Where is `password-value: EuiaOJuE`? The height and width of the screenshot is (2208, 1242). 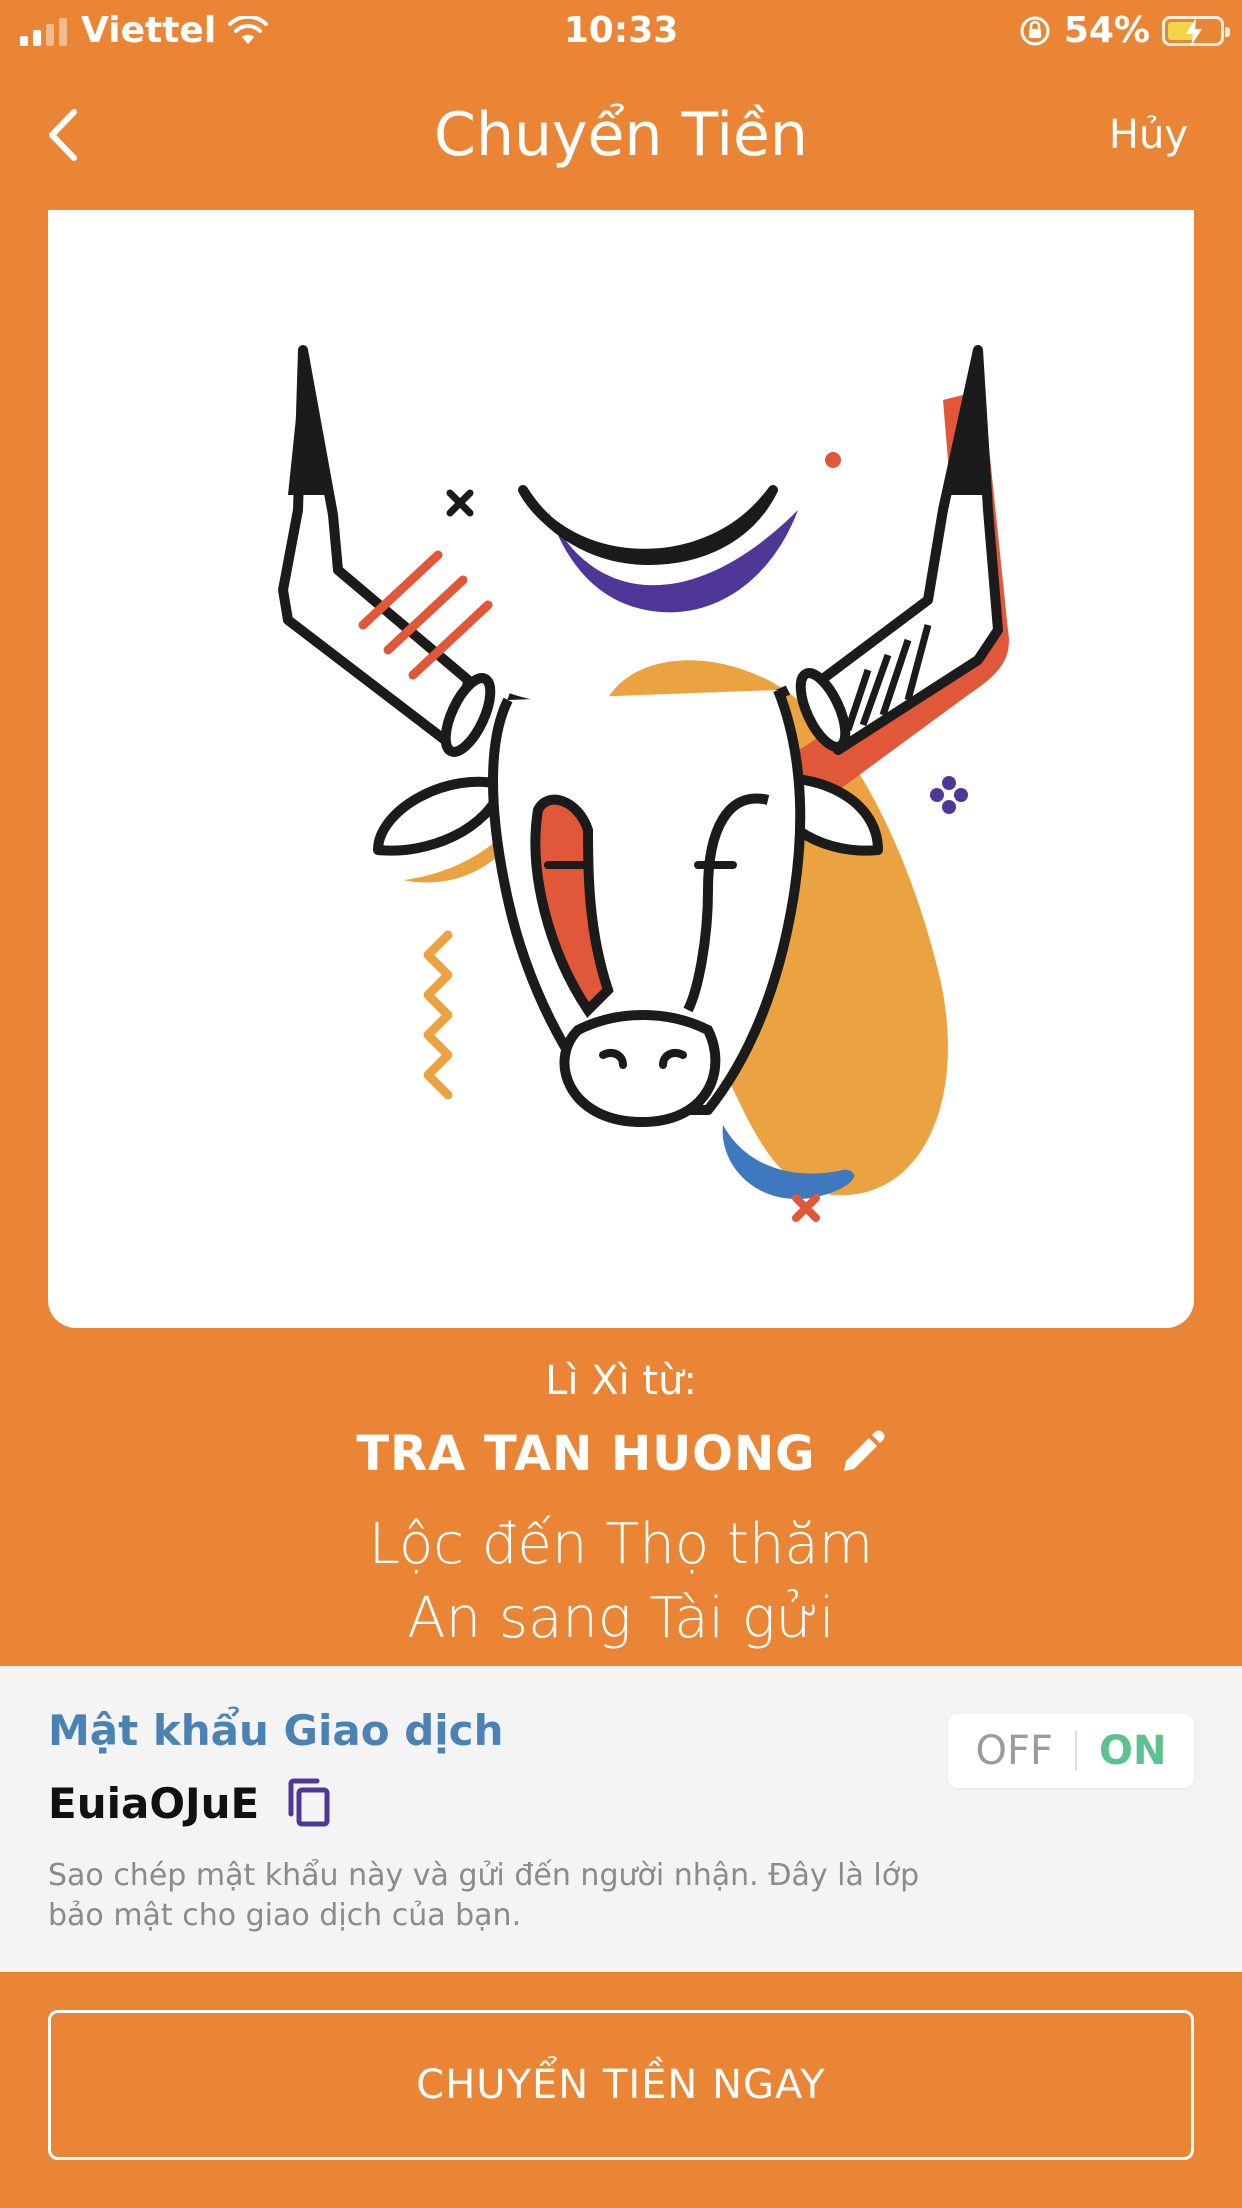
password-value: EuiaOJuE is located at coordinates (154, 1803).